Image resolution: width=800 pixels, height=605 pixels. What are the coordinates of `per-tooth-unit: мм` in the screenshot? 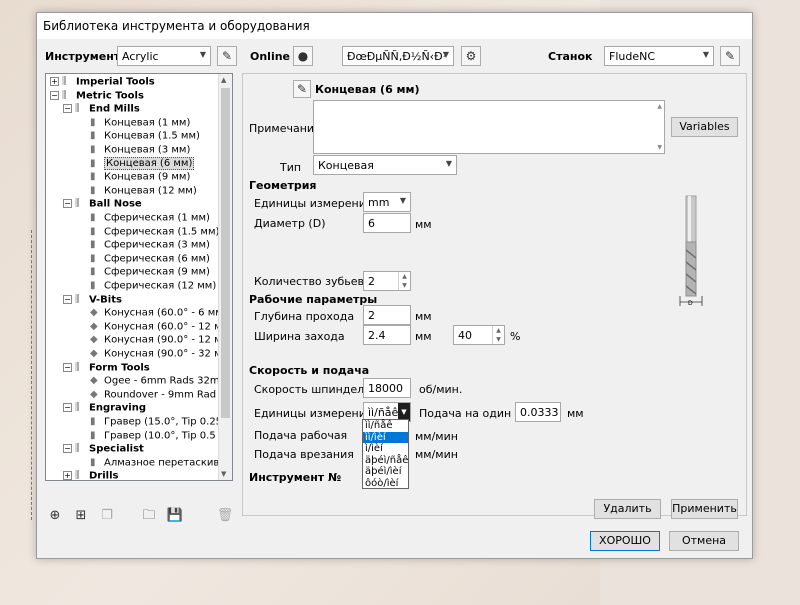 It's located at (575, 413).